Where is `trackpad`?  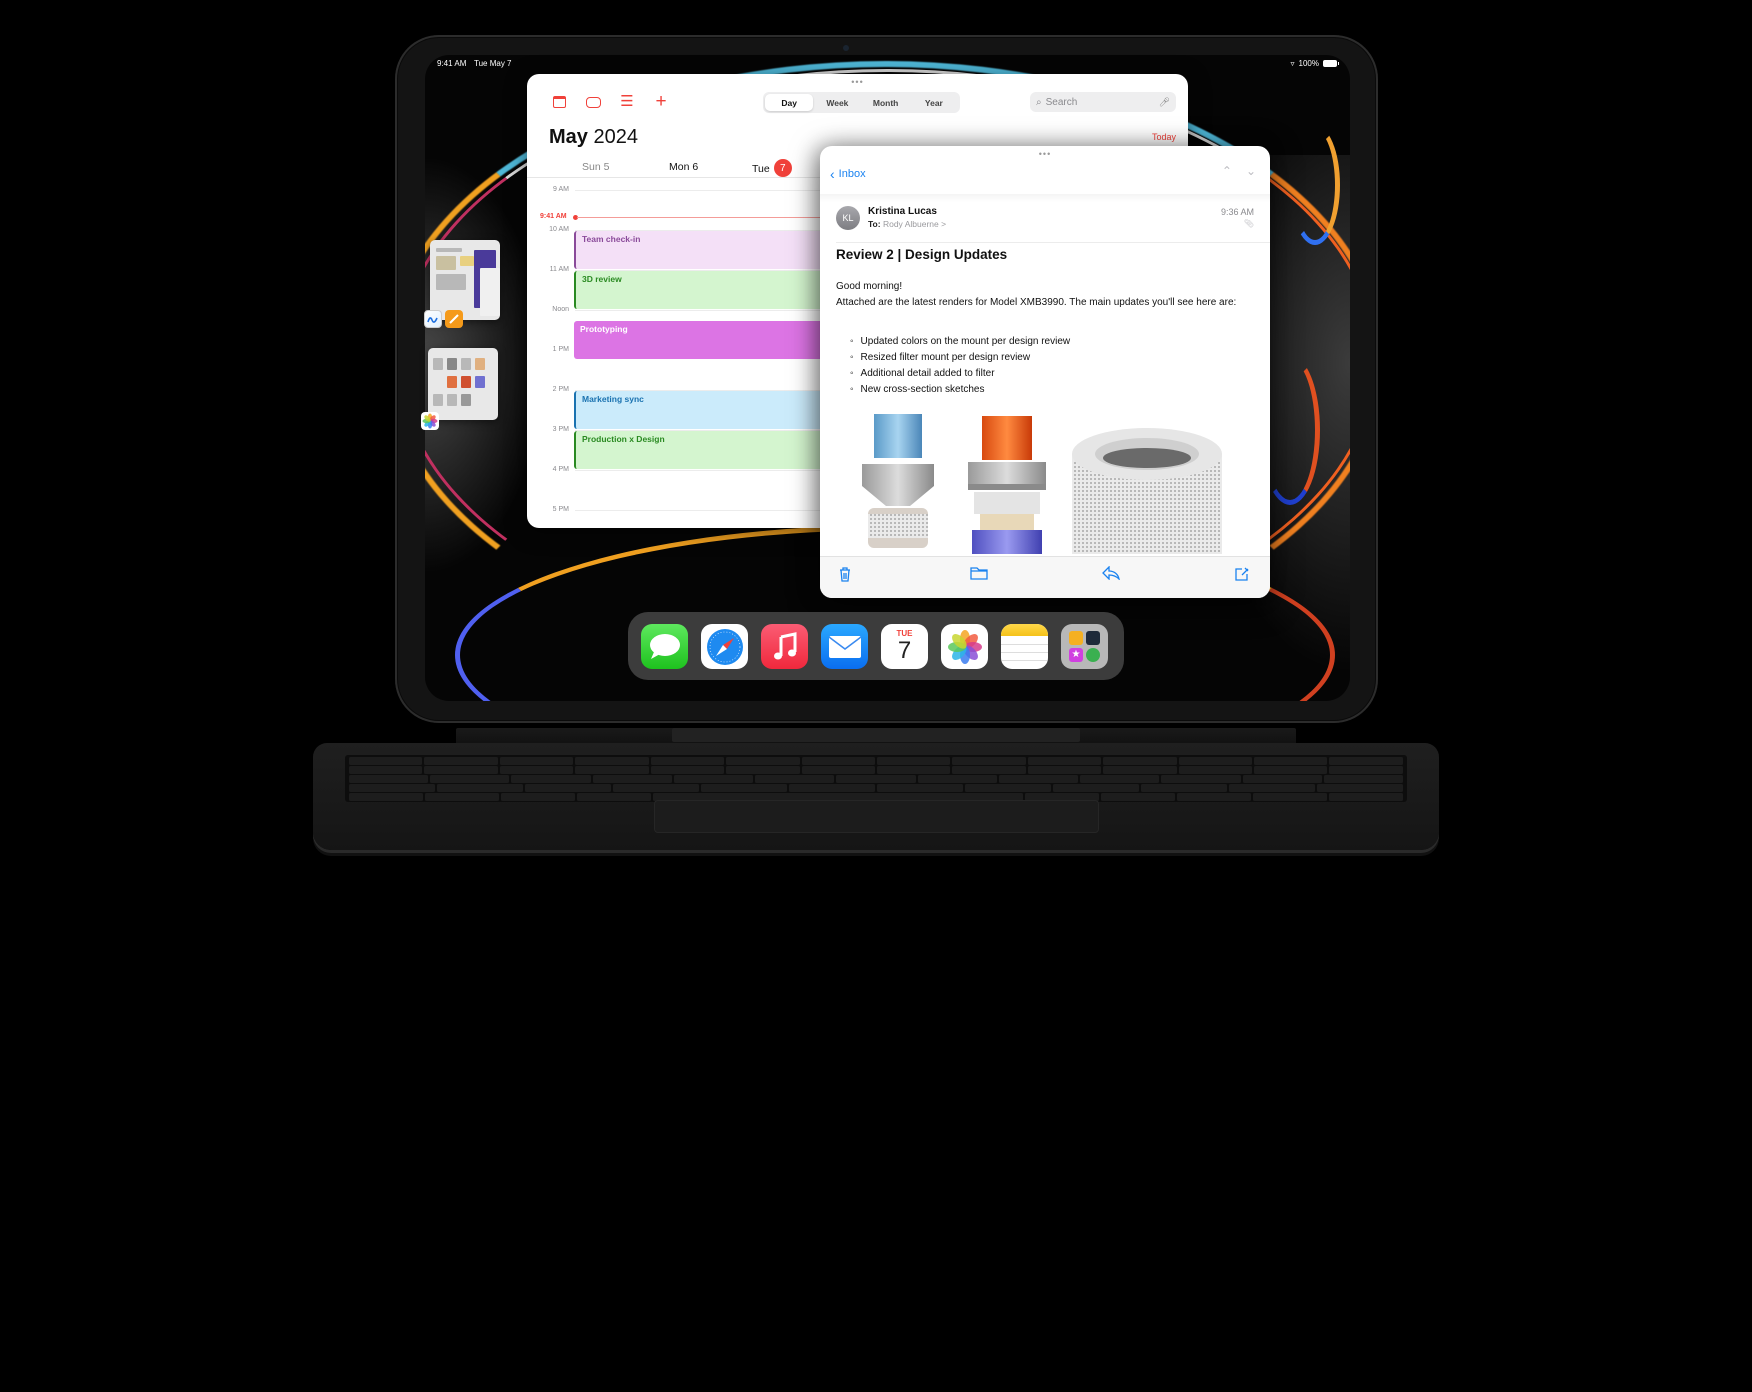
trackpad is located at coordinates (876, 816).